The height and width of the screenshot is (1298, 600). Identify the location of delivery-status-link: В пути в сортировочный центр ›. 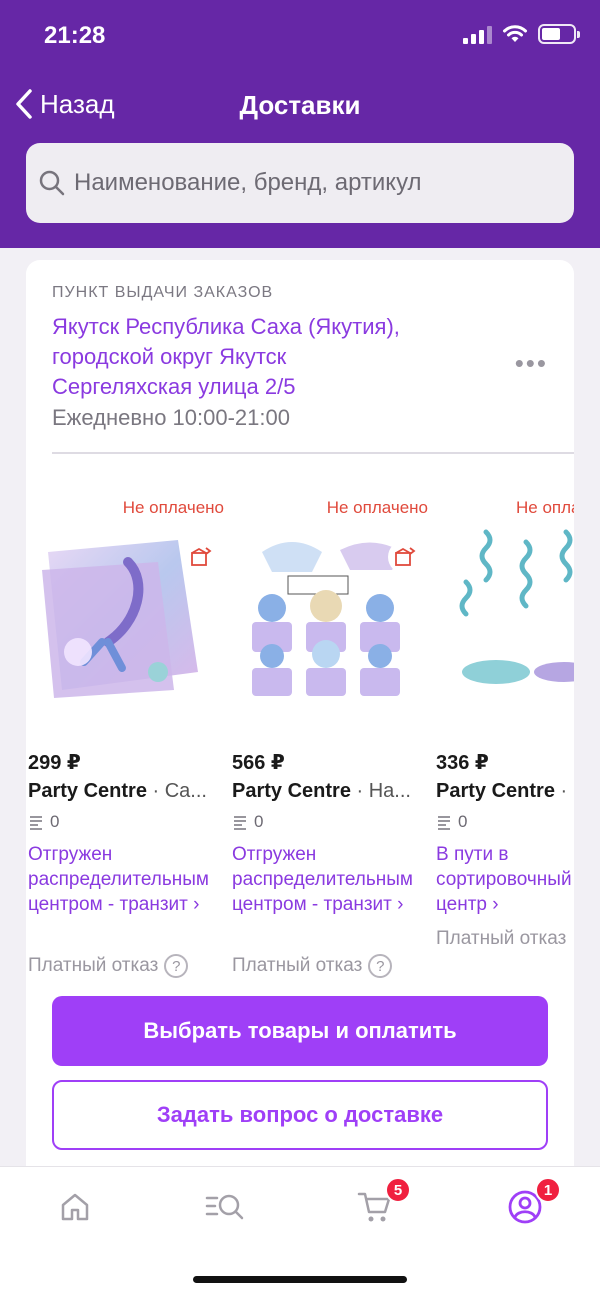
(505, 879).